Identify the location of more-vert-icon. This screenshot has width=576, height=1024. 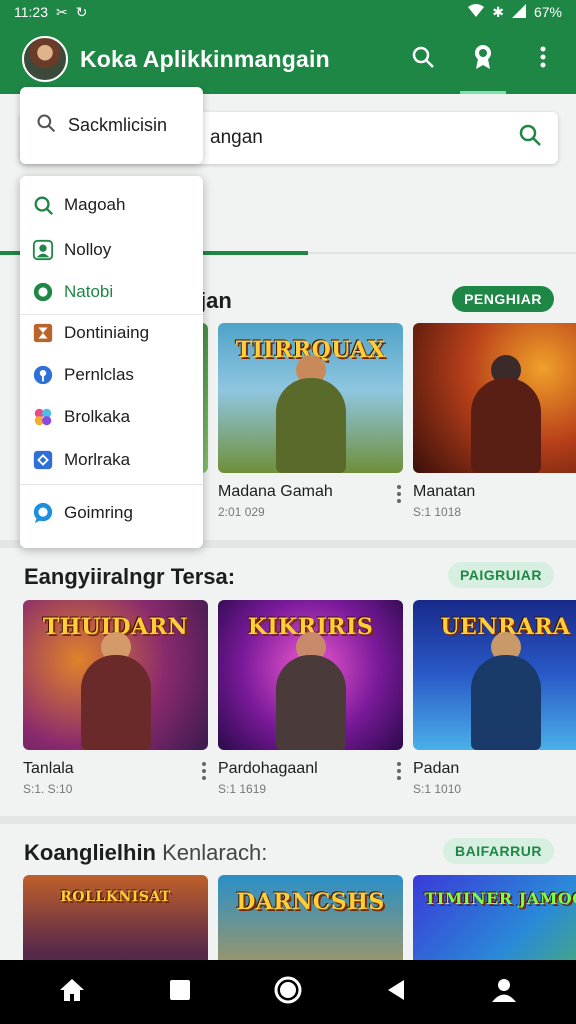
(543, 59).